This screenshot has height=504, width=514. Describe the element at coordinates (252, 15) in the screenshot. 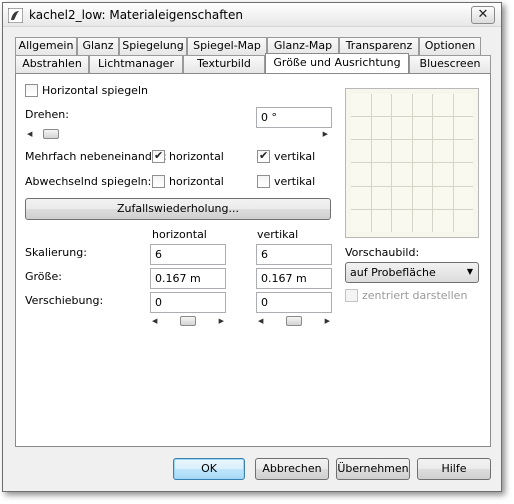

I see `title-bar: kachel2_low: Materialeigenschaften ✕` at that location.